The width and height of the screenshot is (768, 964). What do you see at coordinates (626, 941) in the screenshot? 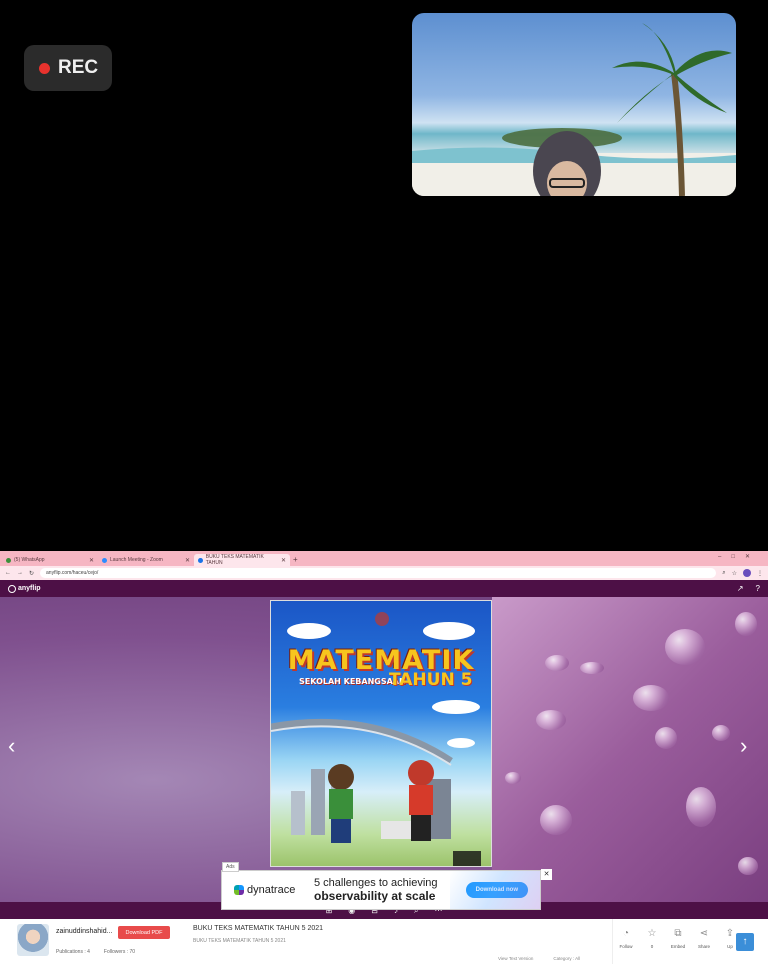
I see `follow-button: ◔ Follow` at bounding box center [626, 941].